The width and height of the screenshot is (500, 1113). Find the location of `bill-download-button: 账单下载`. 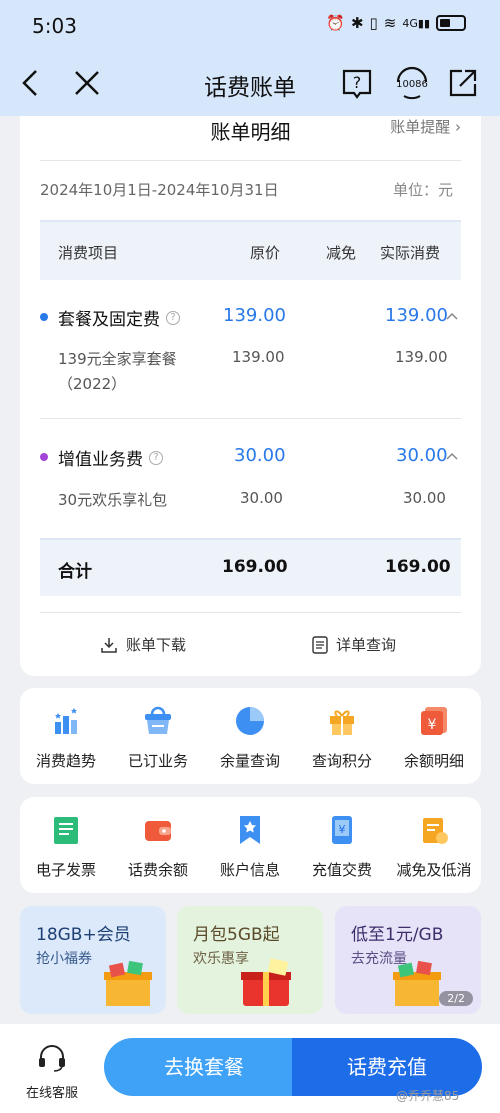

bill-download-button: 账单下载 is located at coordinates (143, 644).